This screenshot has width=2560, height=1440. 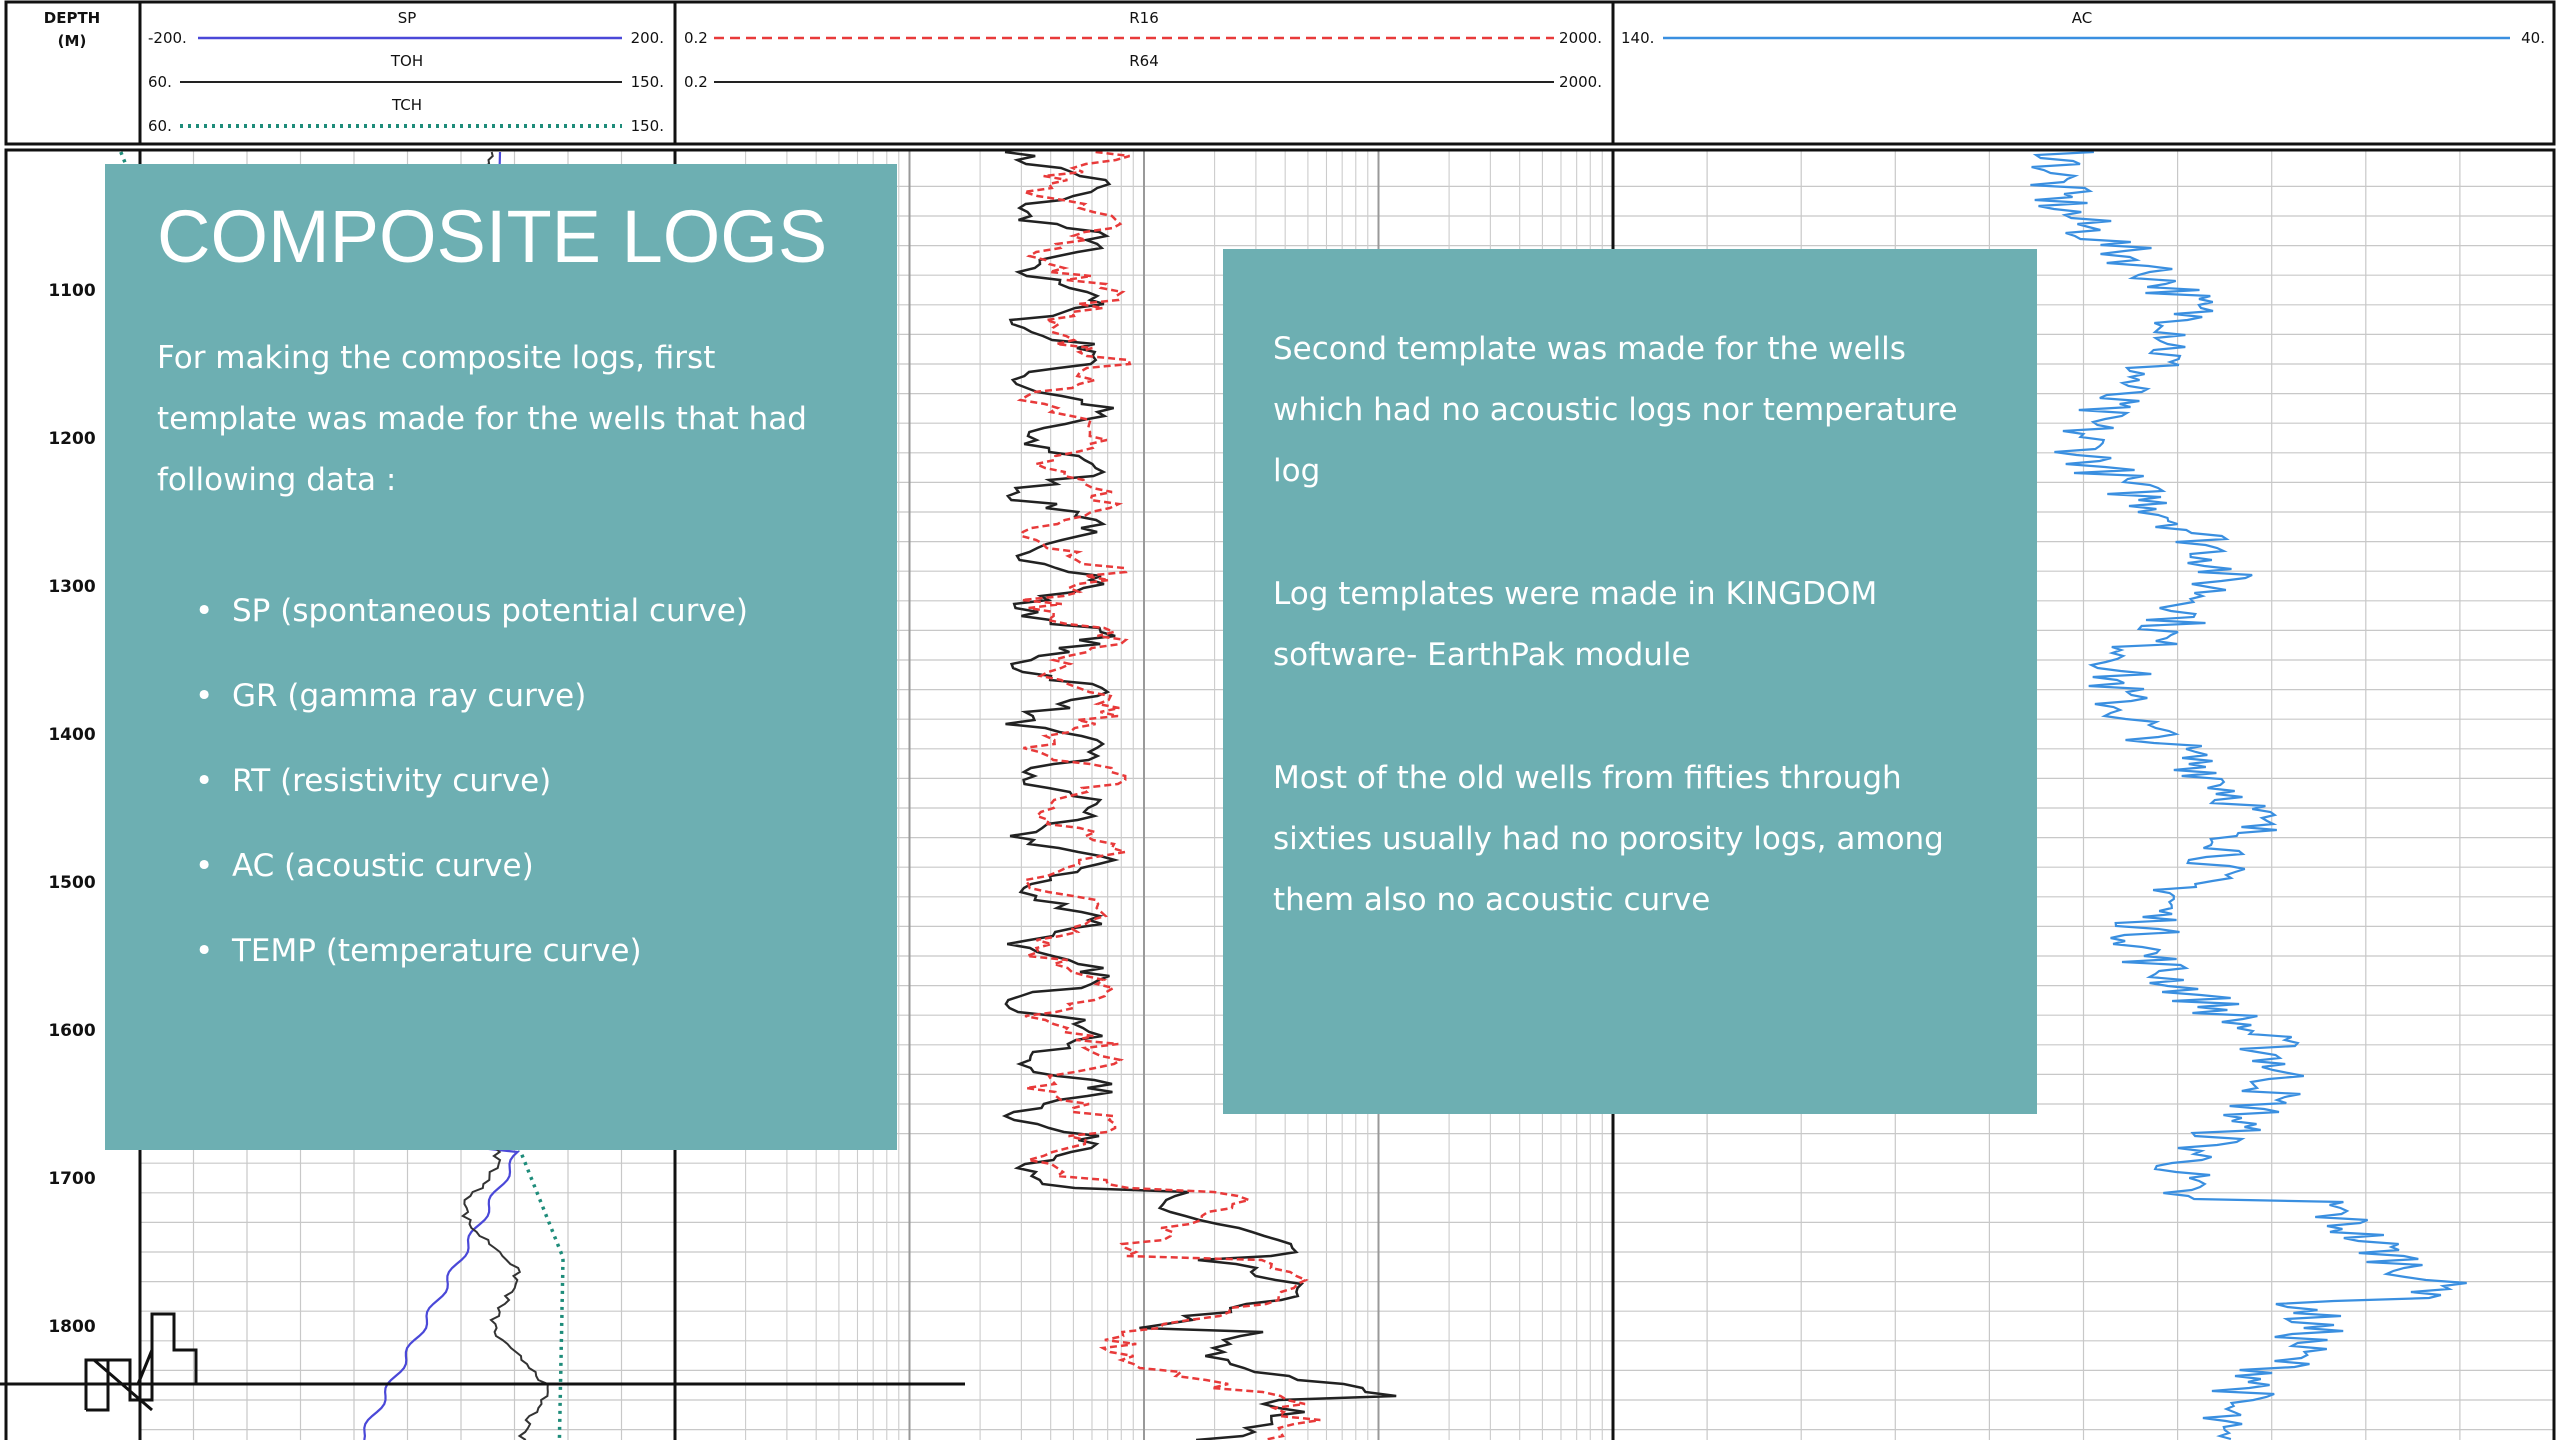 I want to click on r16-header-min: 0.2, so click(x=696, y=38).